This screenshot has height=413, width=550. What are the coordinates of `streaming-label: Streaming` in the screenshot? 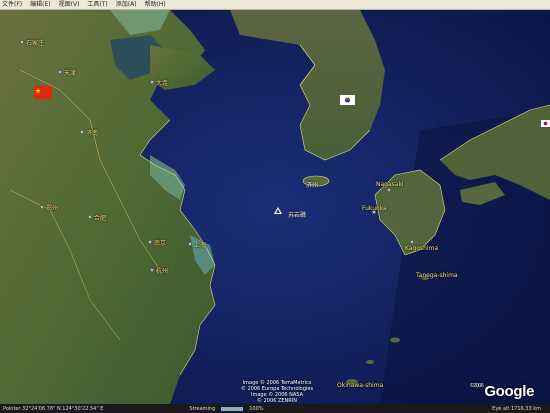 It's located at (202, 408).